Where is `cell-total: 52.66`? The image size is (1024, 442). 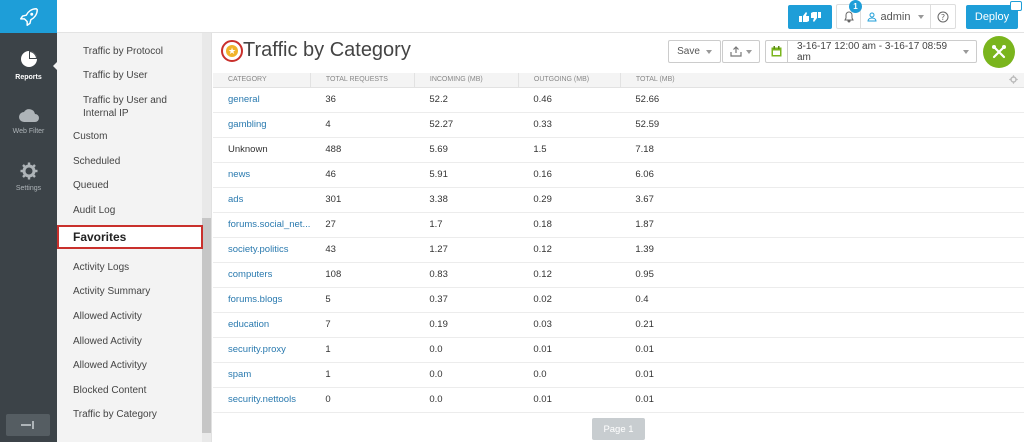 cell-total: 52.66 is located at coordinates (822, 100).